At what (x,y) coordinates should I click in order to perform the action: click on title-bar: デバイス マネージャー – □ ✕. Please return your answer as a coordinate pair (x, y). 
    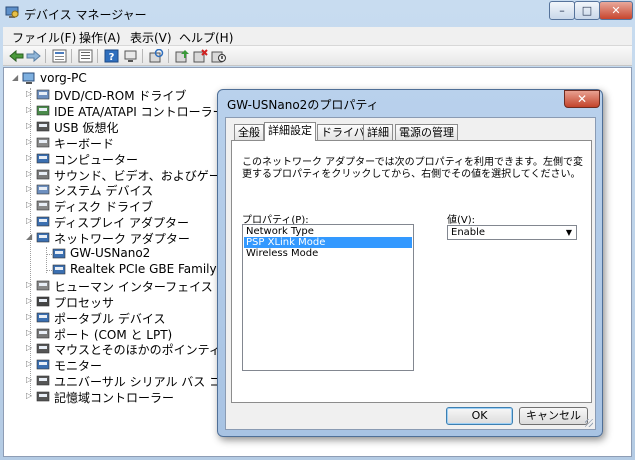
    Looking at the image, I should click on (317, 13).